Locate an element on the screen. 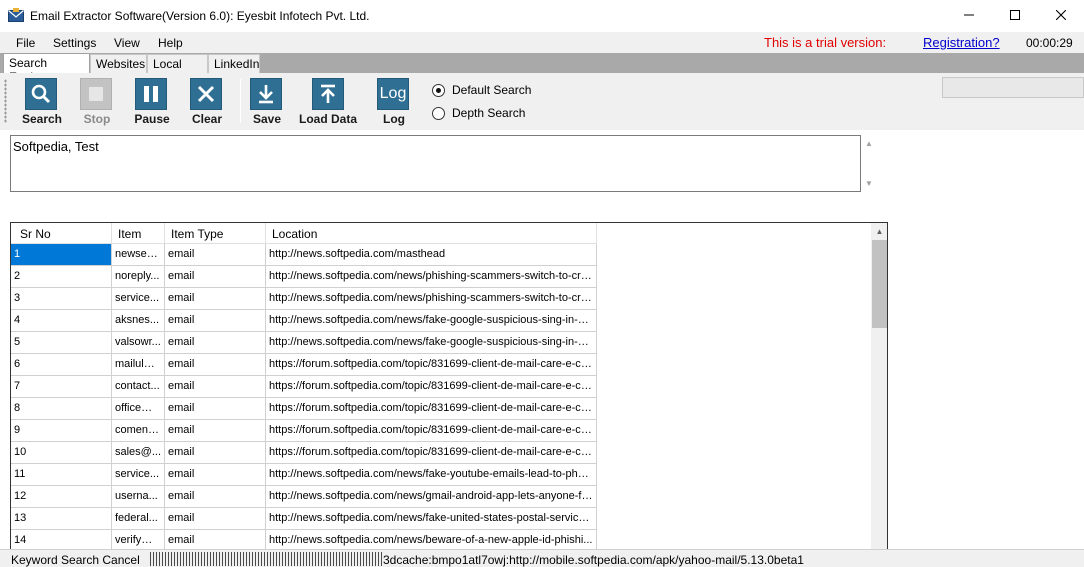  menu-help: Help is located at coordinates (170, 43).